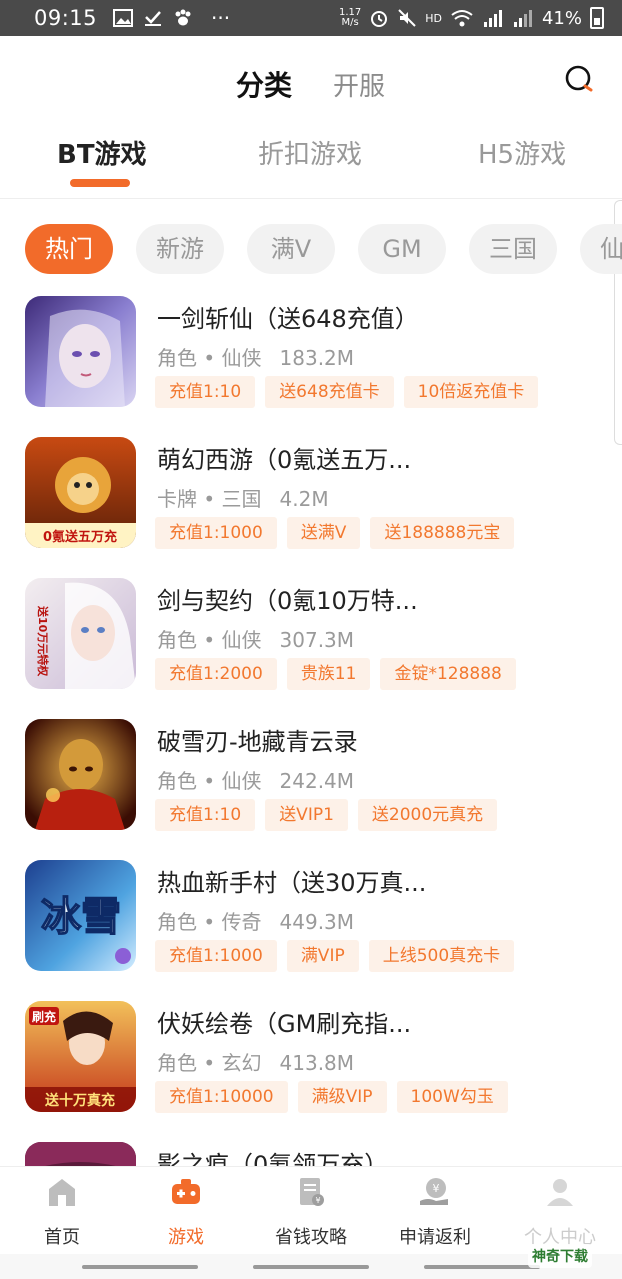  I want to click on divider, so click(311, 198).